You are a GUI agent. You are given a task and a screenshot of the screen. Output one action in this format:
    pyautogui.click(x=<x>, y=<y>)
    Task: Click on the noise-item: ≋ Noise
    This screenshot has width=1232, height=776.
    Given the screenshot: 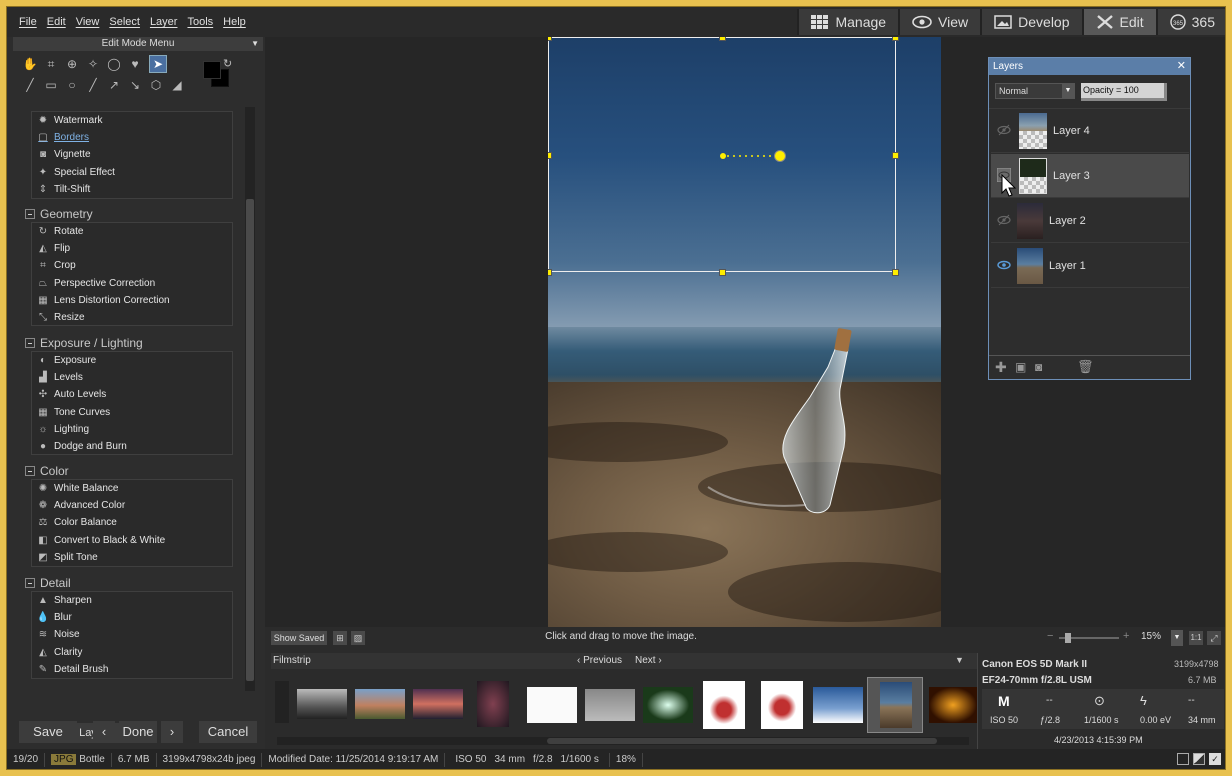 What is the action you would take?
    pyautogui.click(x=132, y=634)
    